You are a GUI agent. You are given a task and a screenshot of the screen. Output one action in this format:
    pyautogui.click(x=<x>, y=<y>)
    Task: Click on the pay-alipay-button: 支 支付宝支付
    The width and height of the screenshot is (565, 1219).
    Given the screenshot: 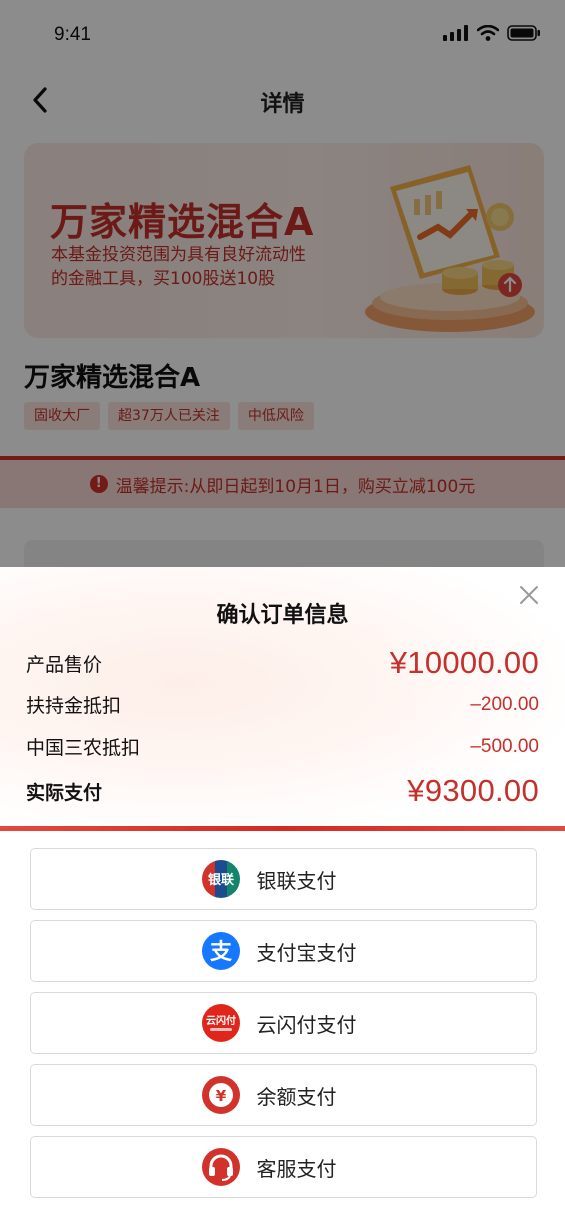 What is the action you would take?
    pyautogui.click(x=283, y=951)
    